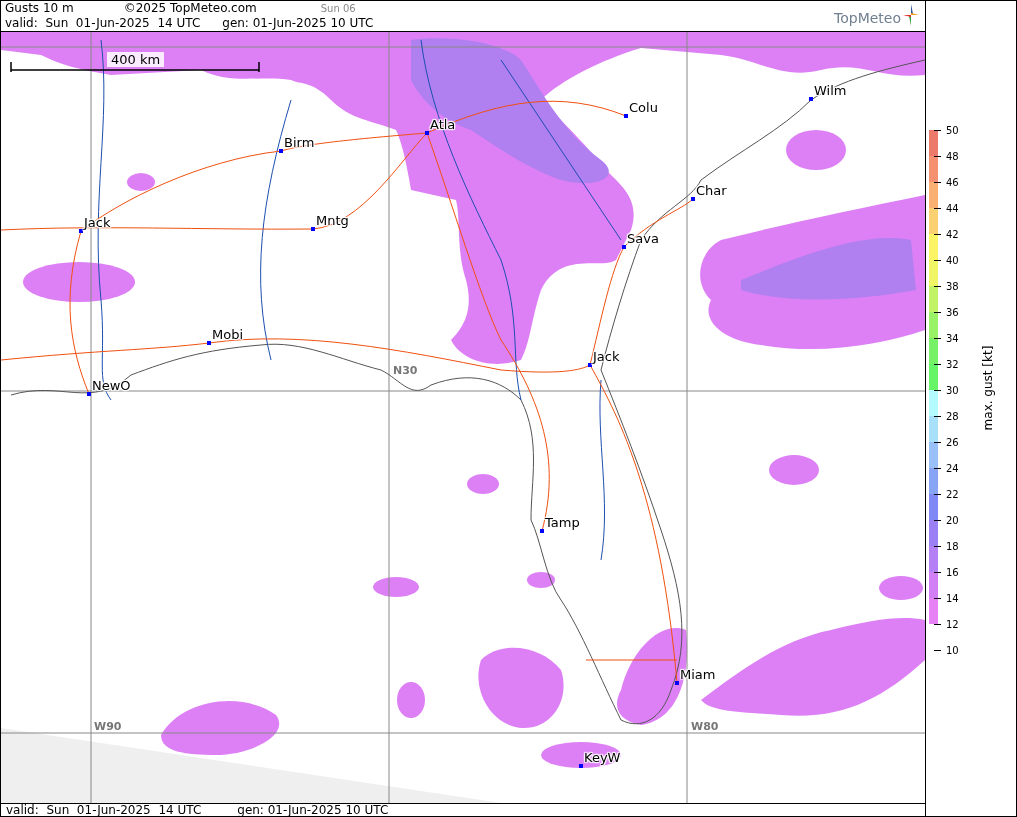  I want to click on legend-title: max. gust [kt], so click(988, 388).